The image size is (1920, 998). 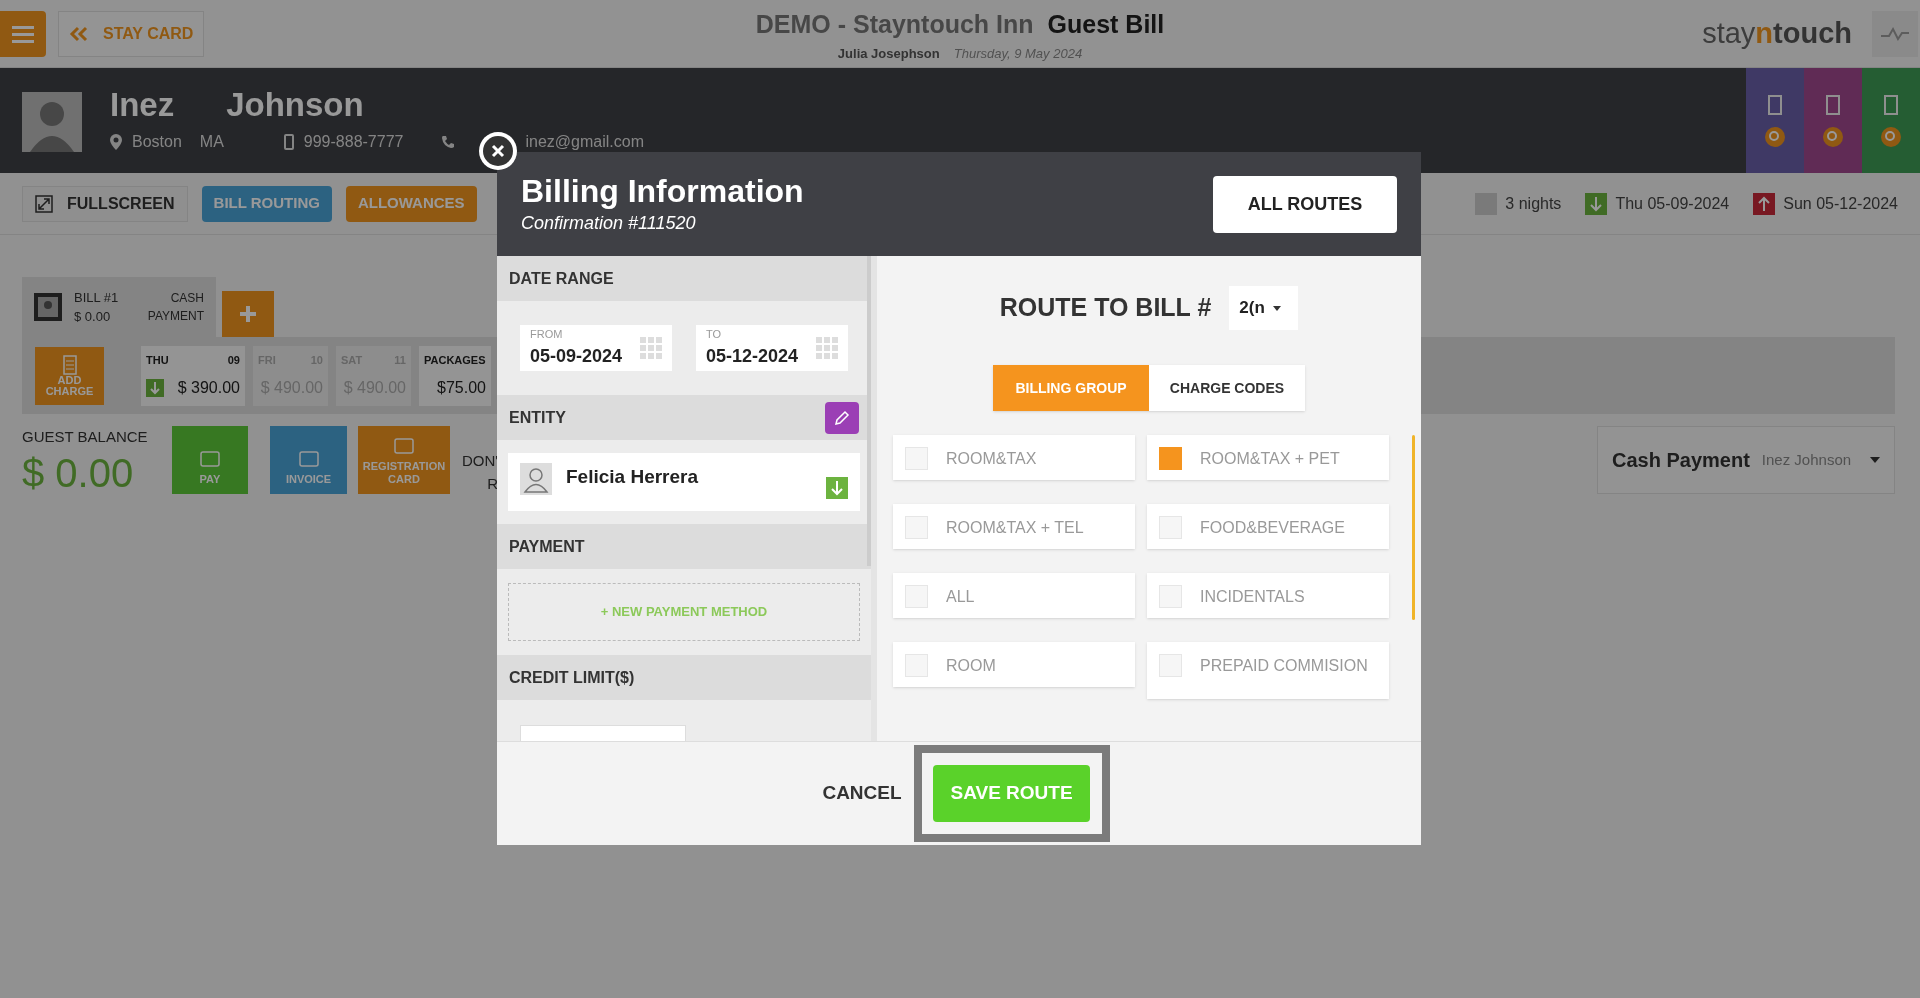 I want to click on departure-icon, so click(x=1764, y=203).